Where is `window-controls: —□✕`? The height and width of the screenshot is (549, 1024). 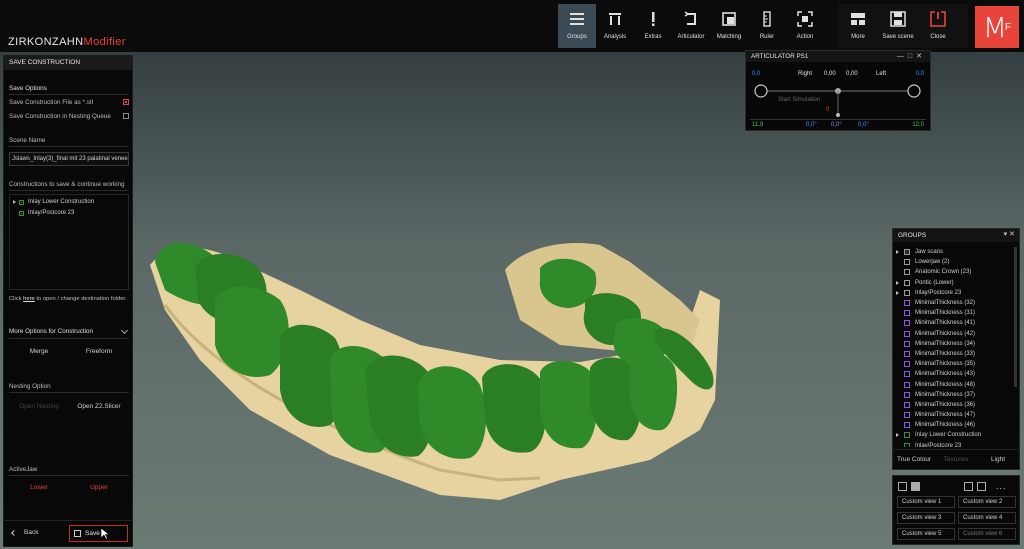
window-controls: —□✕ is located at coordinates (911, 56).